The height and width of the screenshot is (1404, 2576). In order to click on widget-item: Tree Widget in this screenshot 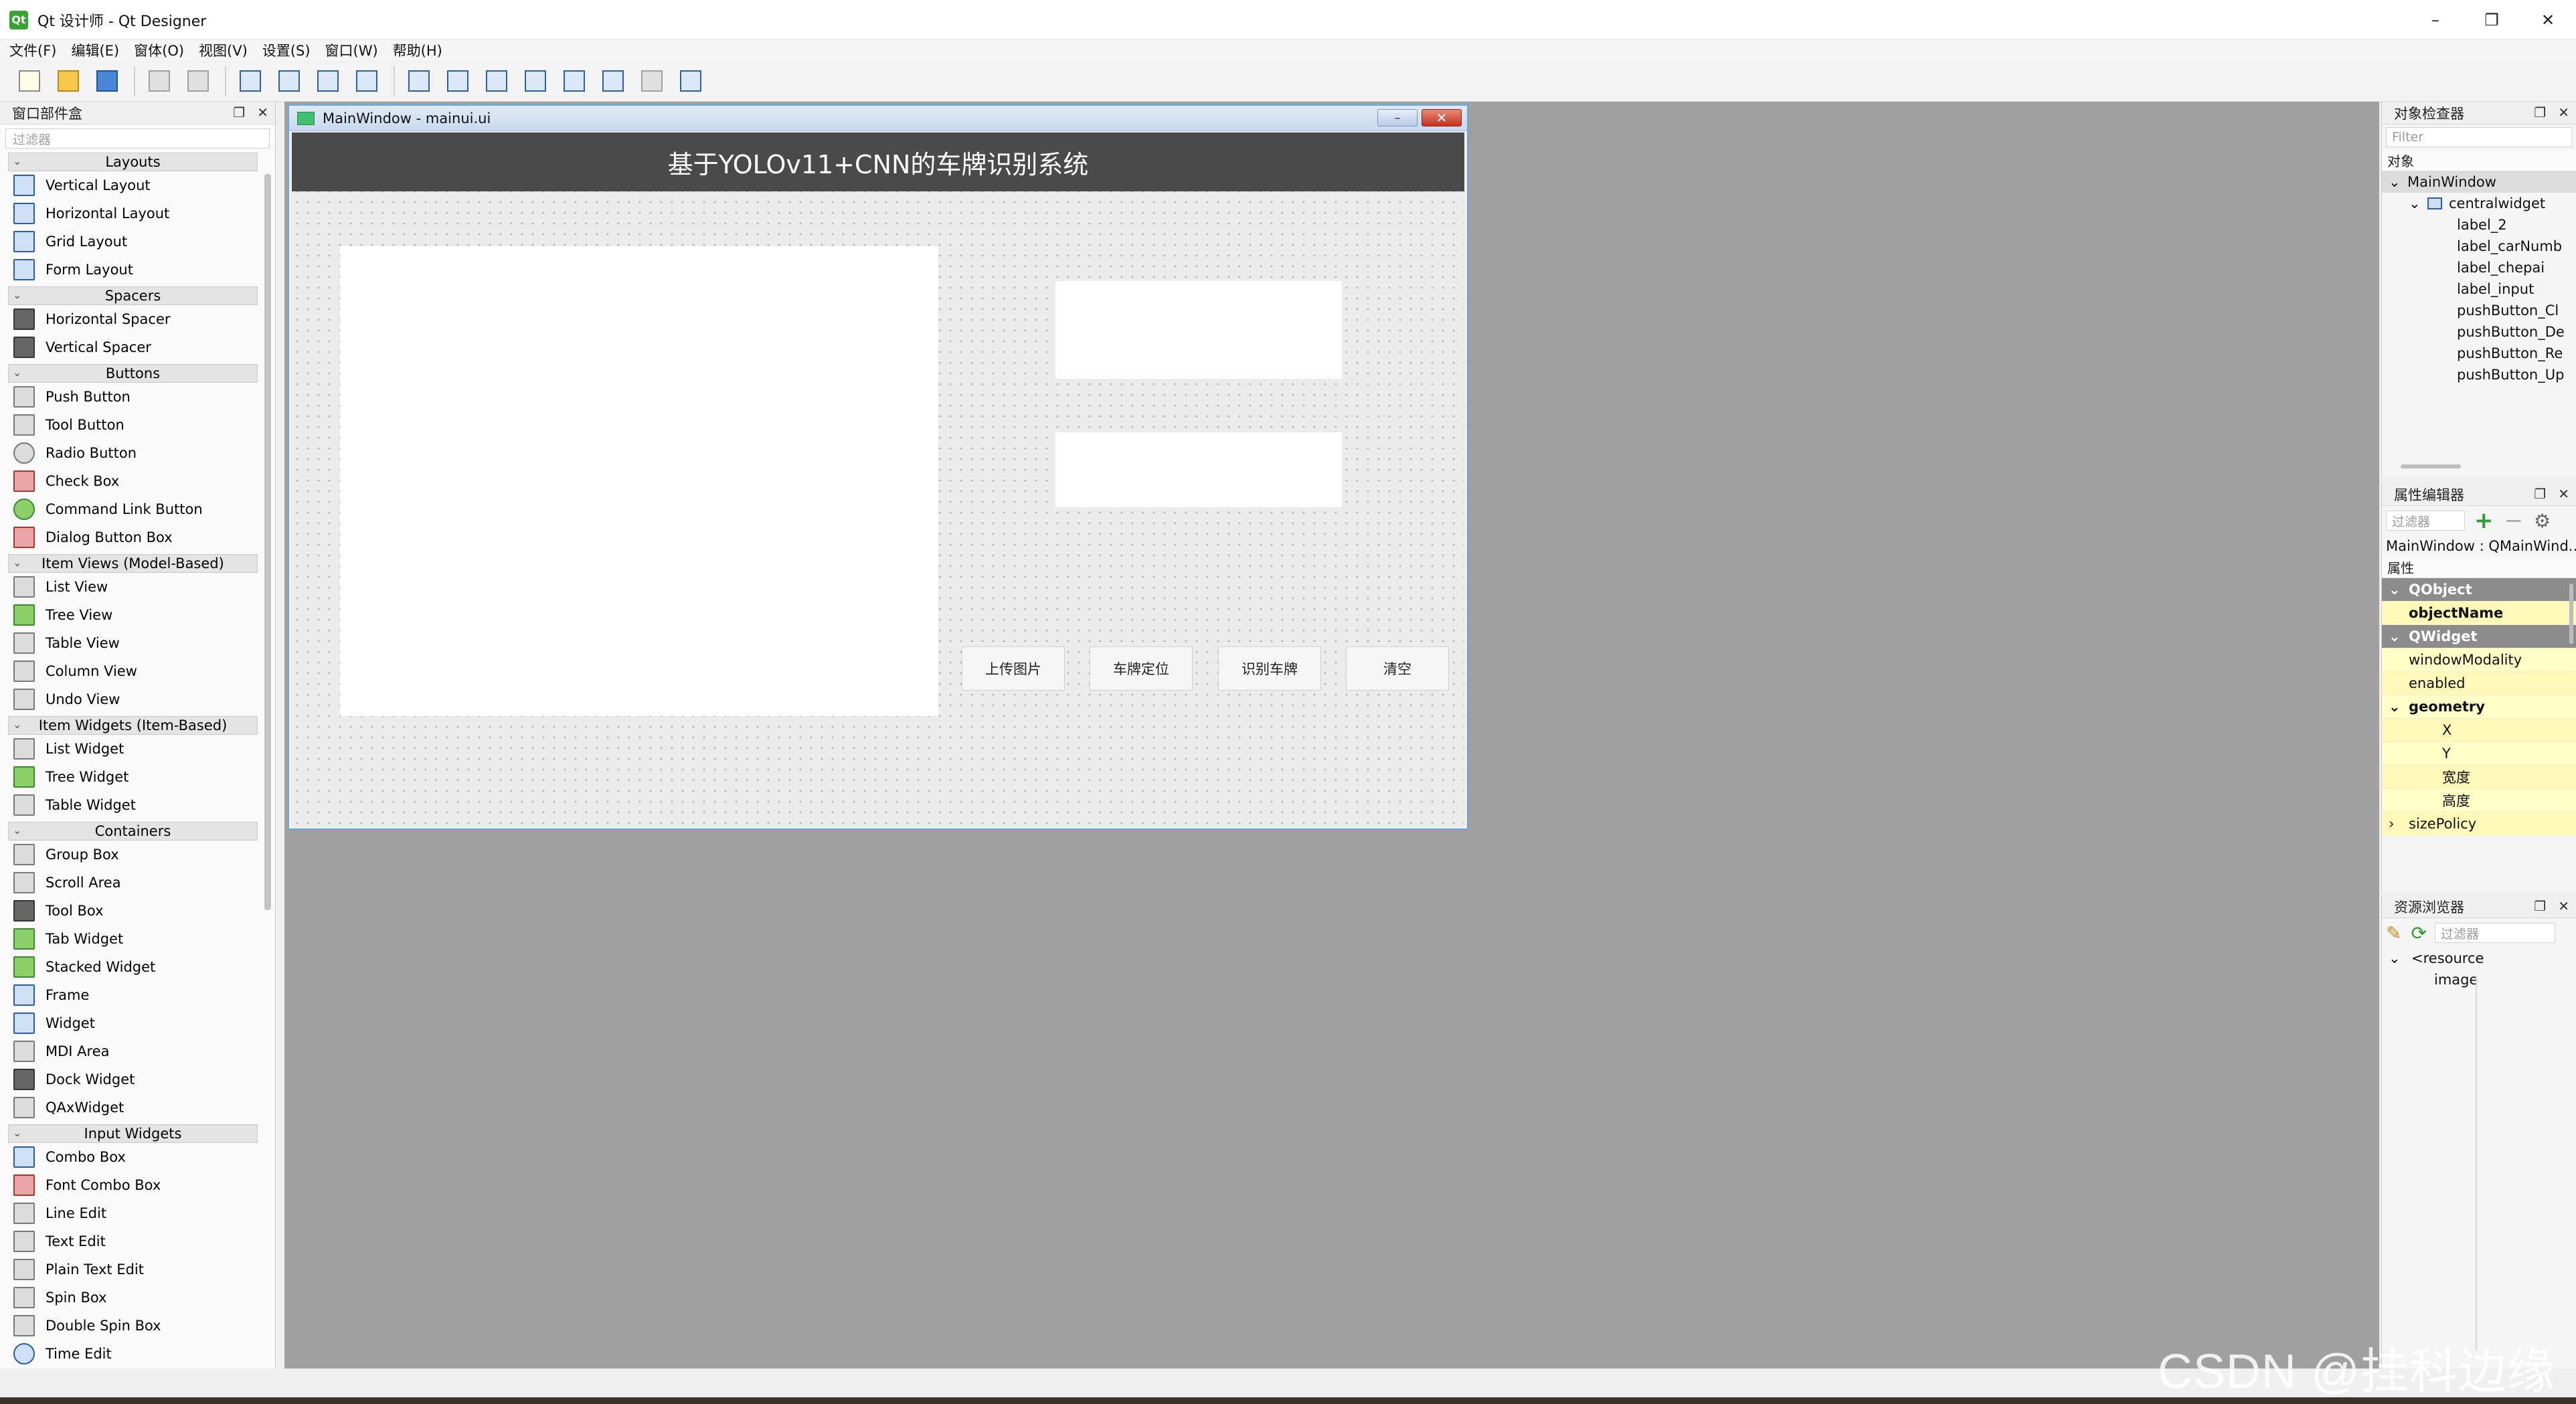, I will do `click(129, 777)`.